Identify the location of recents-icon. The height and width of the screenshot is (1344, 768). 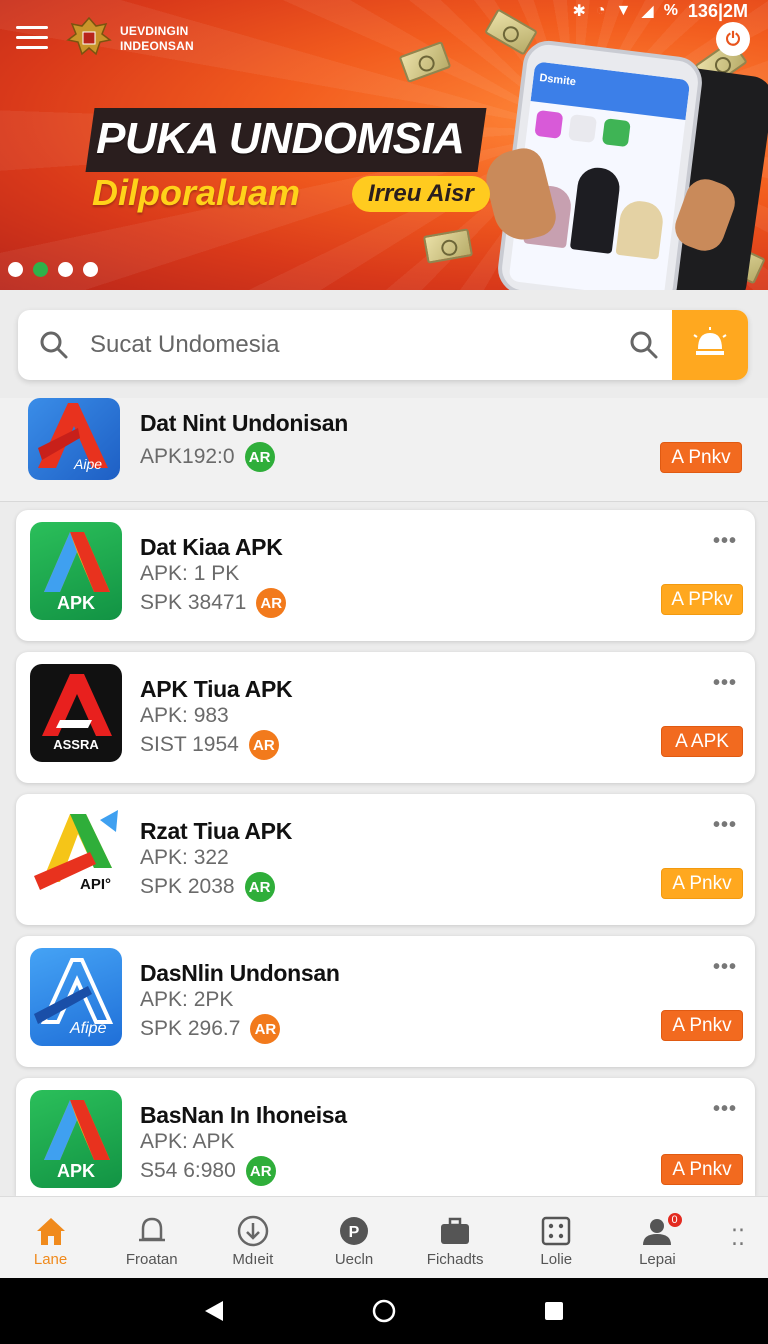
(554, 1311).